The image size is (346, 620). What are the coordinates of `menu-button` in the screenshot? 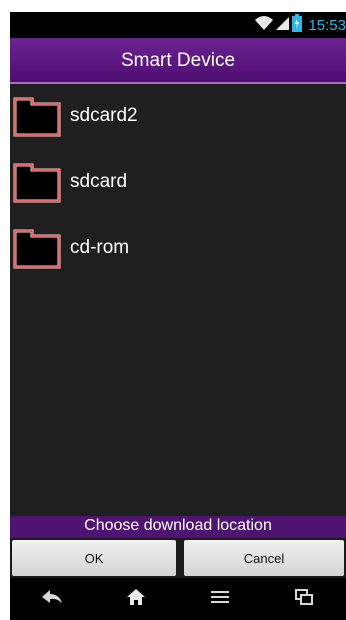 It's located at (220, 599).